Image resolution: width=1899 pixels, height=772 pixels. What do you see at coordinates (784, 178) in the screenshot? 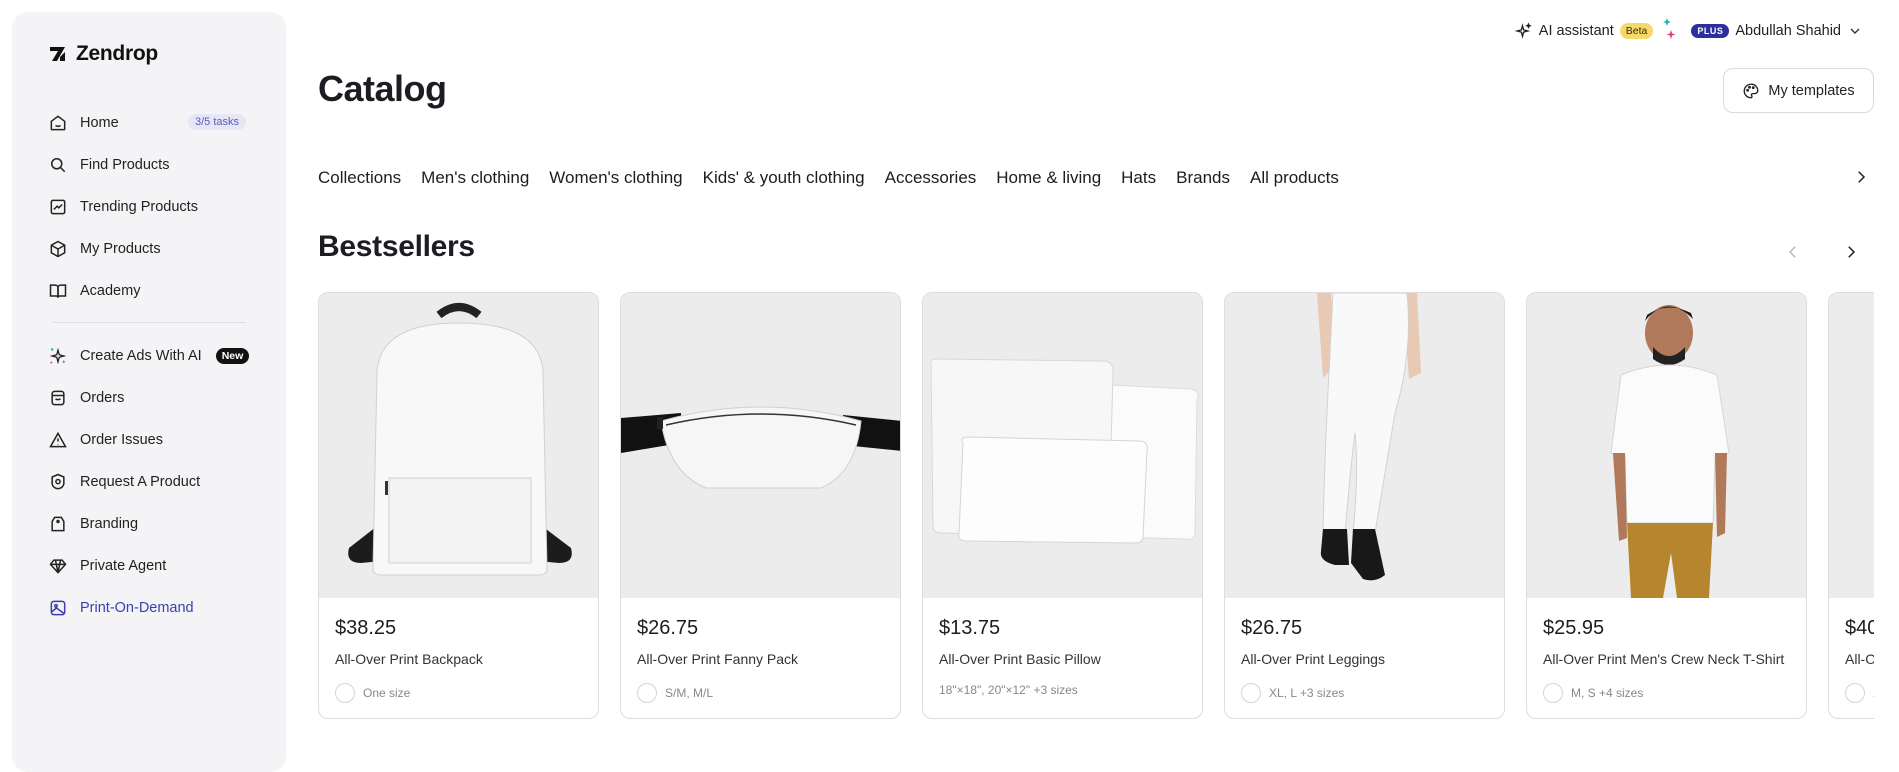
I see `tab-kids-youth-clothing: Kids' & youth clothing` at bounding box center [784, 178].